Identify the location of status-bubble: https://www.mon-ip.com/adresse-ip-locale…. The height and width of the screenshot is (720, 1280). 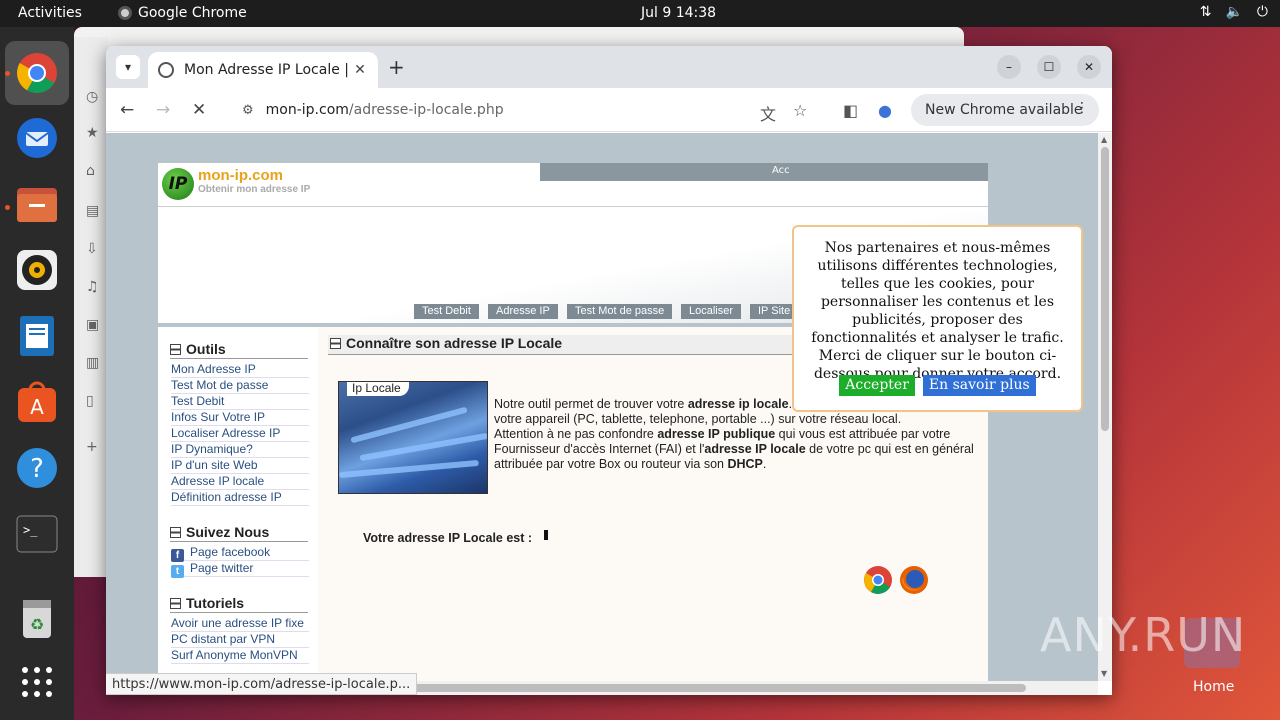
(262, 684).